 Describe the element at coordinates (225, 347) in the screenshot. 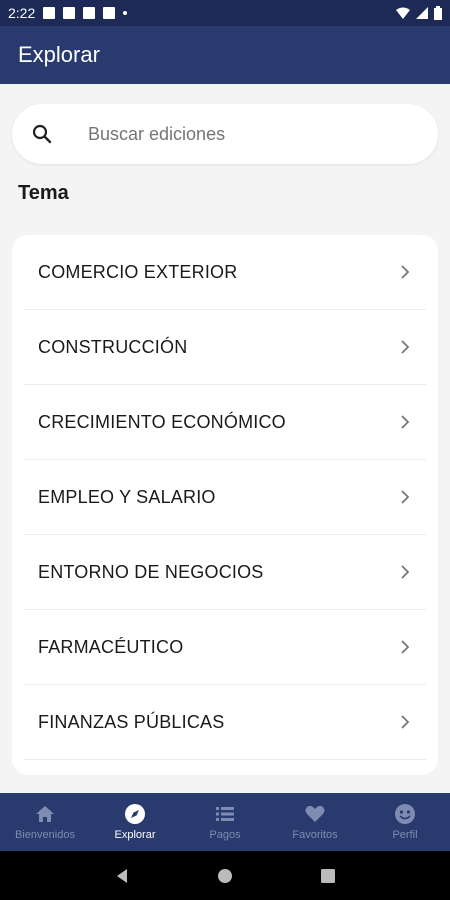

I see `topic-item-construccion: CONSTRUCCIÓN` at that location.